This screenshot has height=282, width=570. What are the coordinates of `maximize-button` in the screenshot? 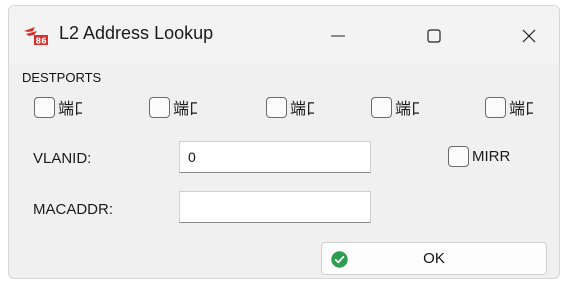 It's located at (434, 36).